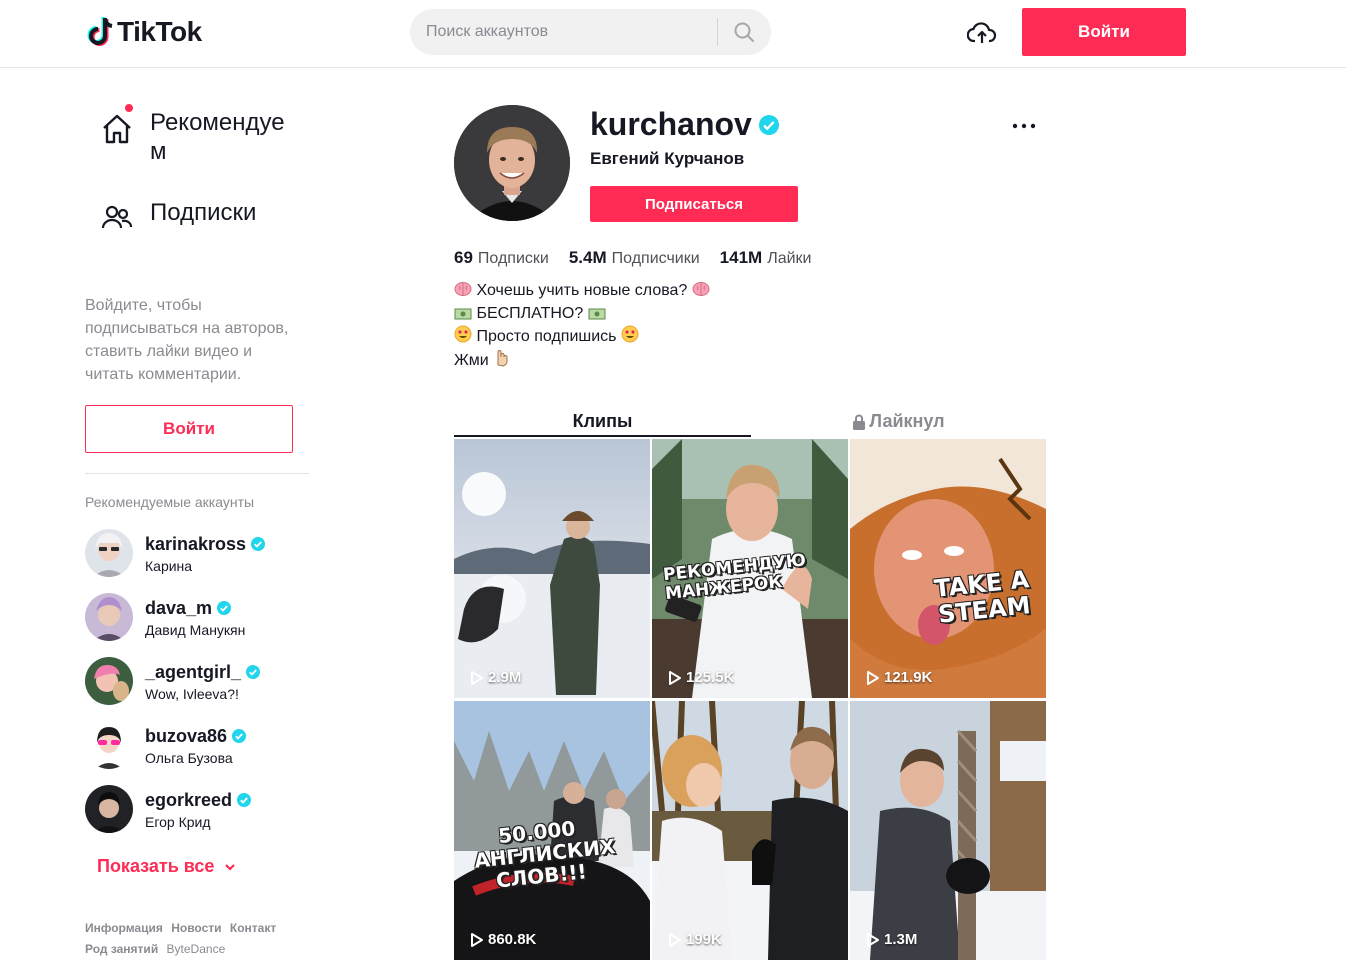 This screenshot has height=963, width=1346. I want to click on account-handle: dava_m, so click(179, 607).